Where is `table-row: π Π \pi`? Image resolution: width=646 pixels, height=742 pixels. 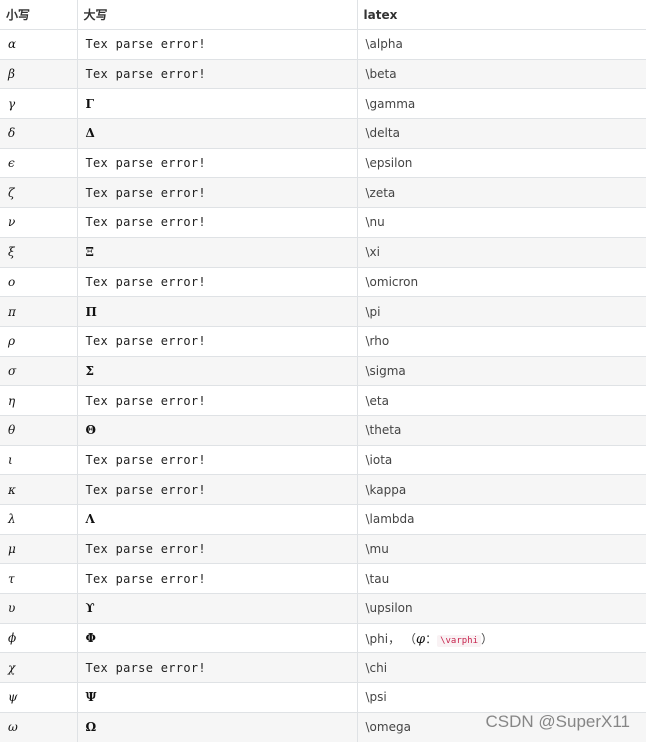
table-row: π Π \pi is located at coordinates (323, 311).